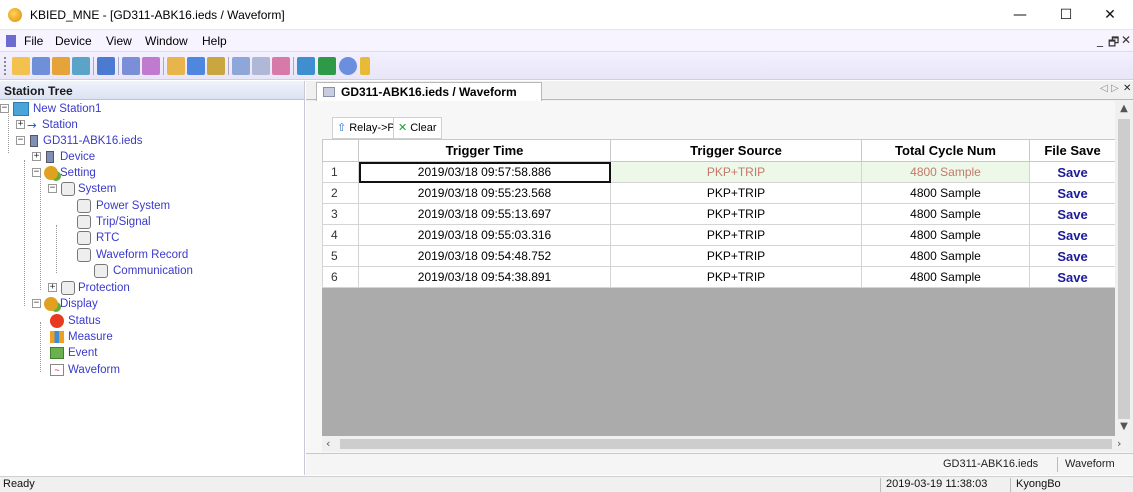  I want to click on window-icon, so click(241, 66).